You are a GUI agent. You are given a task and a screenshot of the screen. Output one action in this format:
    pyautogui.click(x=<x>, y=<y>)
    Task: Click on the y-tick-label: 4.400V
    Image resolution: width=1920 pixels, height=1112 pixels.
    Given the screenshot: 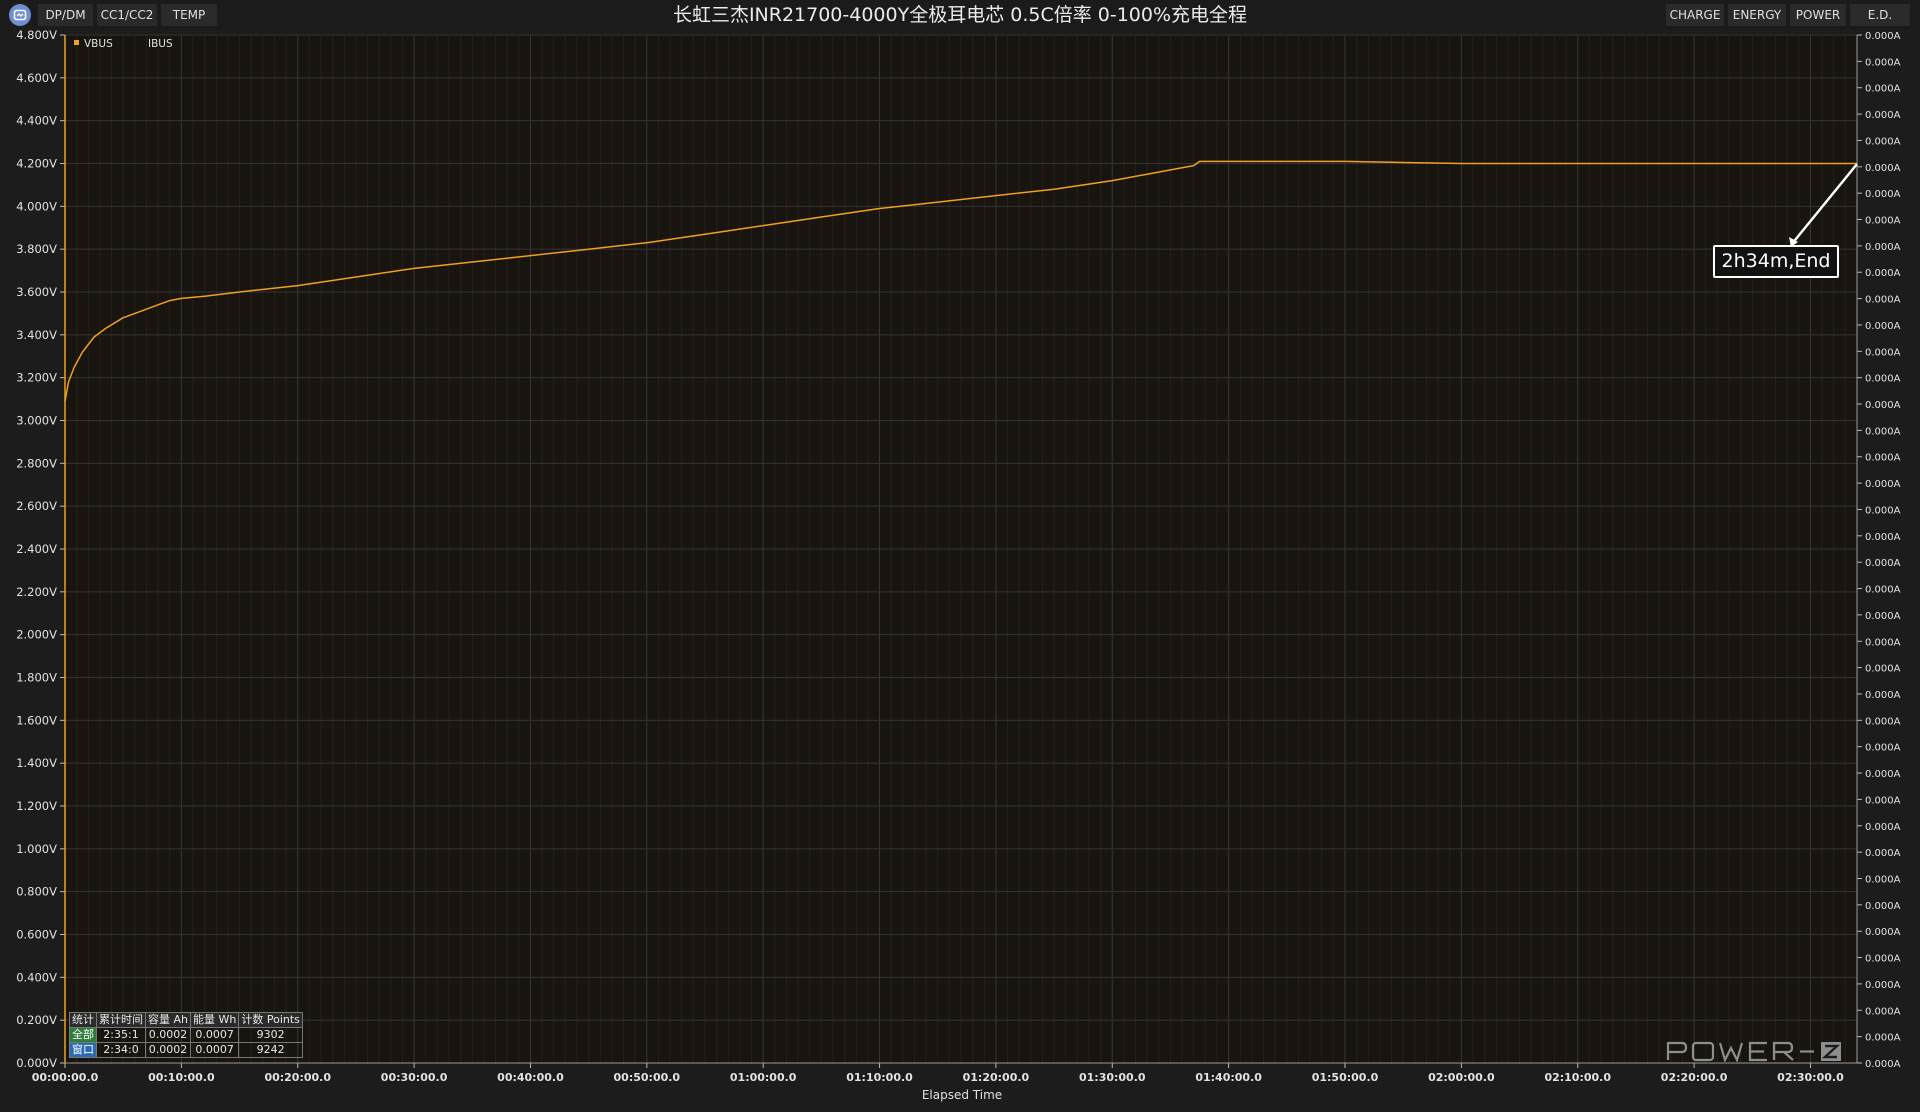 What is the action you would take?
    pyautogui.click(x=36, y=121)
    